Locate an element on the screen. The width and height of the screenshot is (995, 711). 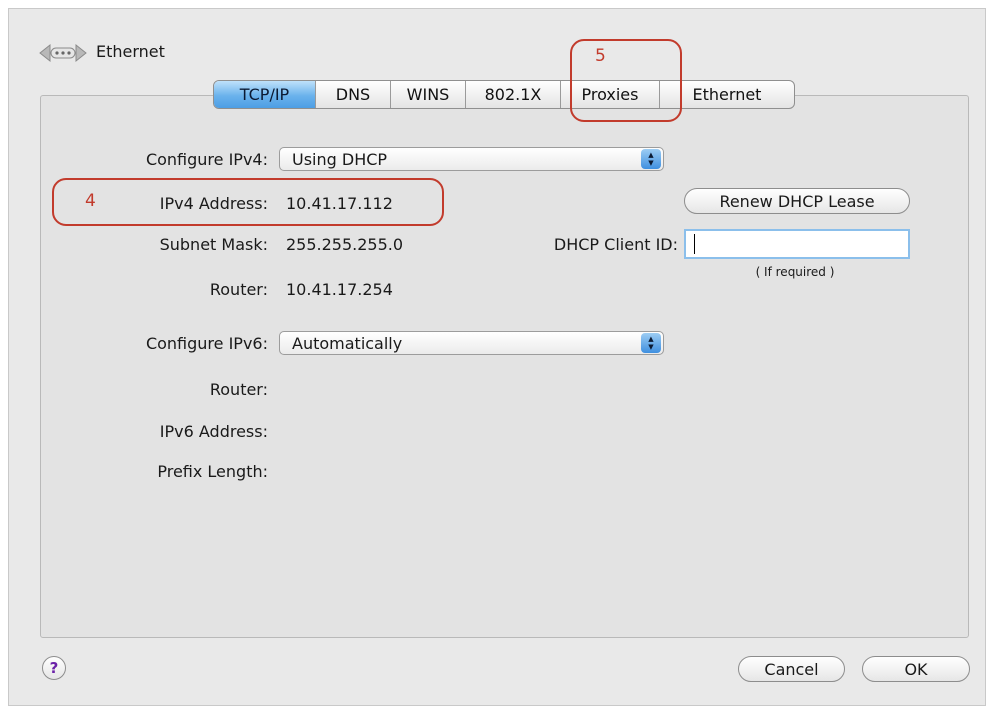
subnet-mask-label: Subnet Mask: is located at coordinates (213, 244).